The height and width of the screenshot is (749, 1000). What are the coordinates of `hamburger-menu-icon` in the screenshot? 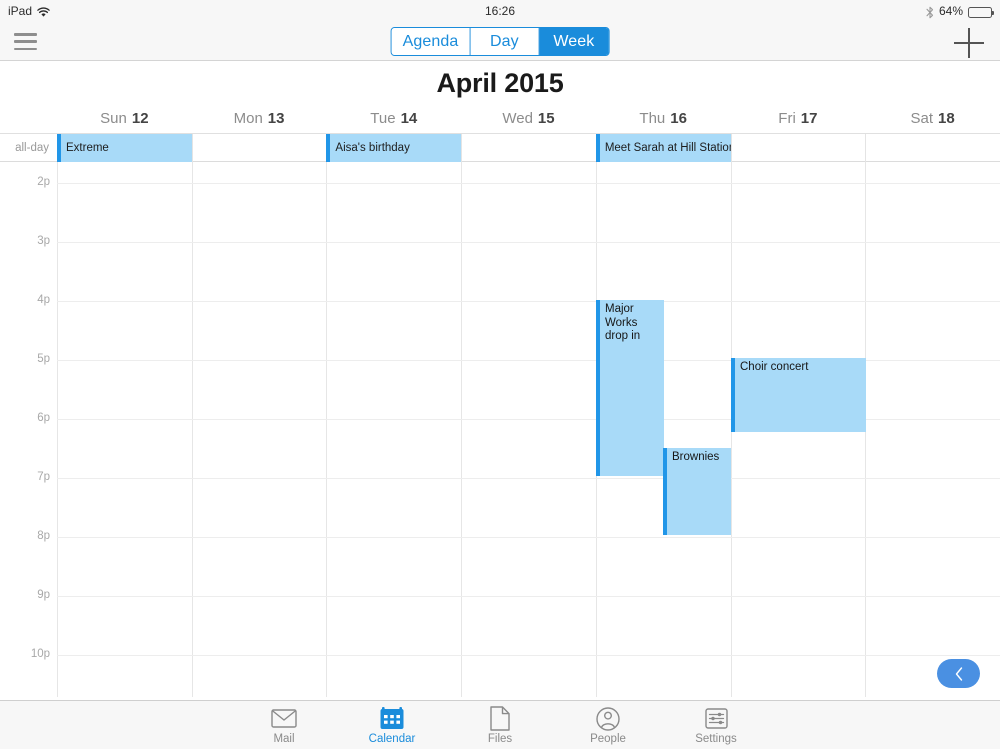 It's located at (25, 41).